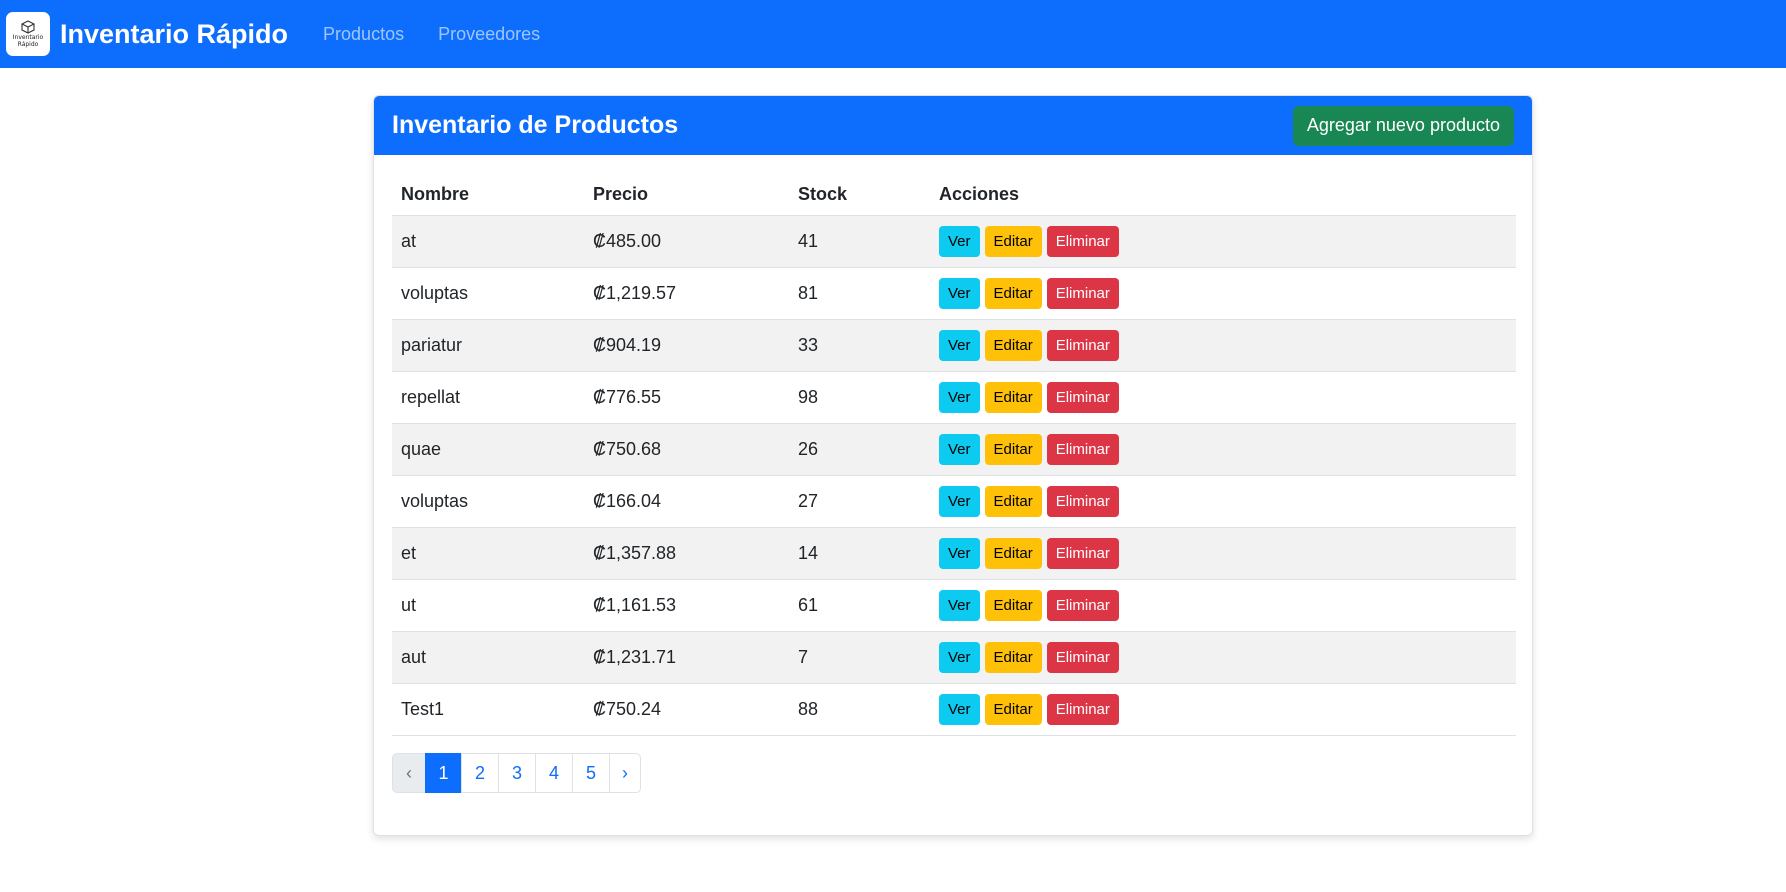 This screenshot has width=1786, height=892. What do you see at coordinates (443, 773) in the screenshot?
I see `pagination-page-1: 1` at bounding box center [443, 773].